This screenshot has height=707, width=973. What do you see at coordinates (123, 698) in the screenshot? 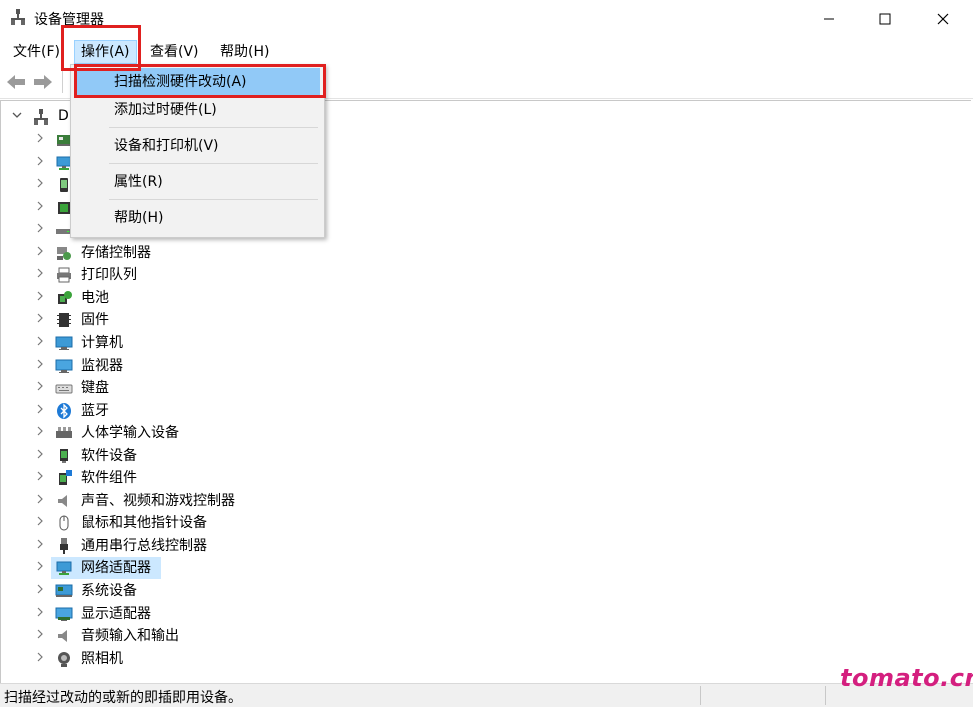
I see `status-text: 扫描经过改动的或新的即插即用设备。` at bounding box center [123, 698].